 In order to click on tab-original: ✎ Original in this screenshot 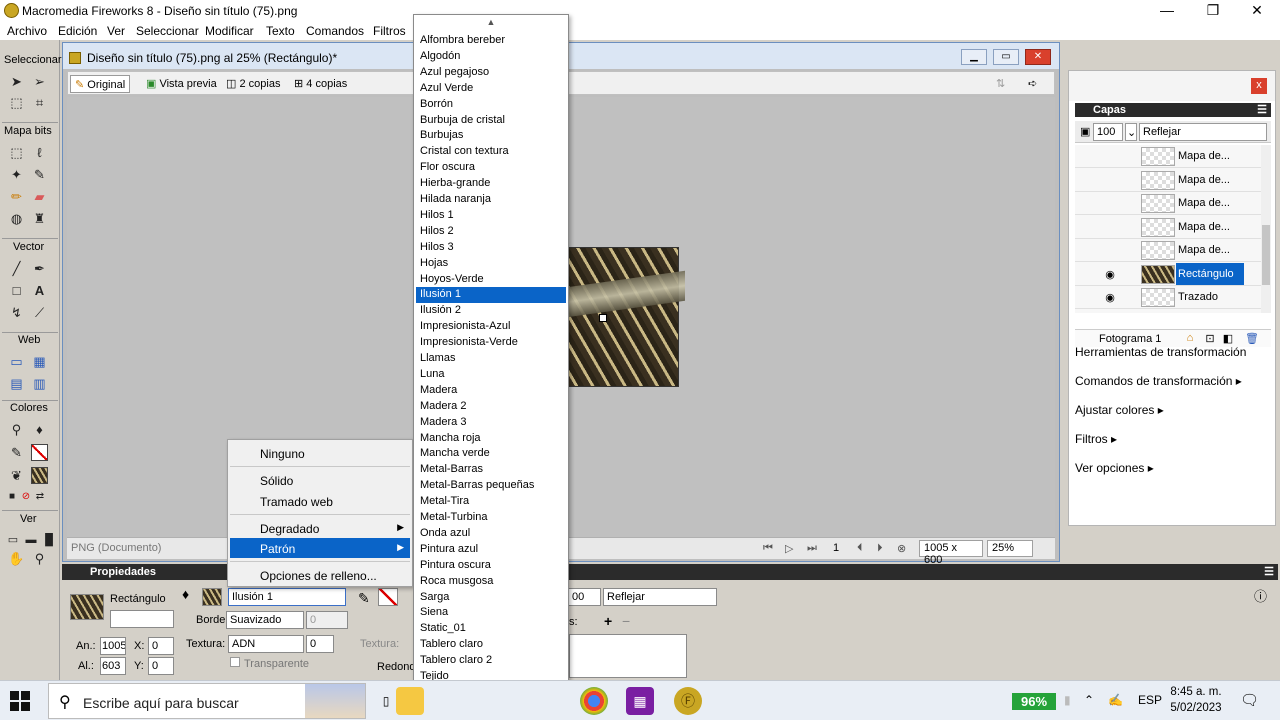, I will do `click(100, 84)`.